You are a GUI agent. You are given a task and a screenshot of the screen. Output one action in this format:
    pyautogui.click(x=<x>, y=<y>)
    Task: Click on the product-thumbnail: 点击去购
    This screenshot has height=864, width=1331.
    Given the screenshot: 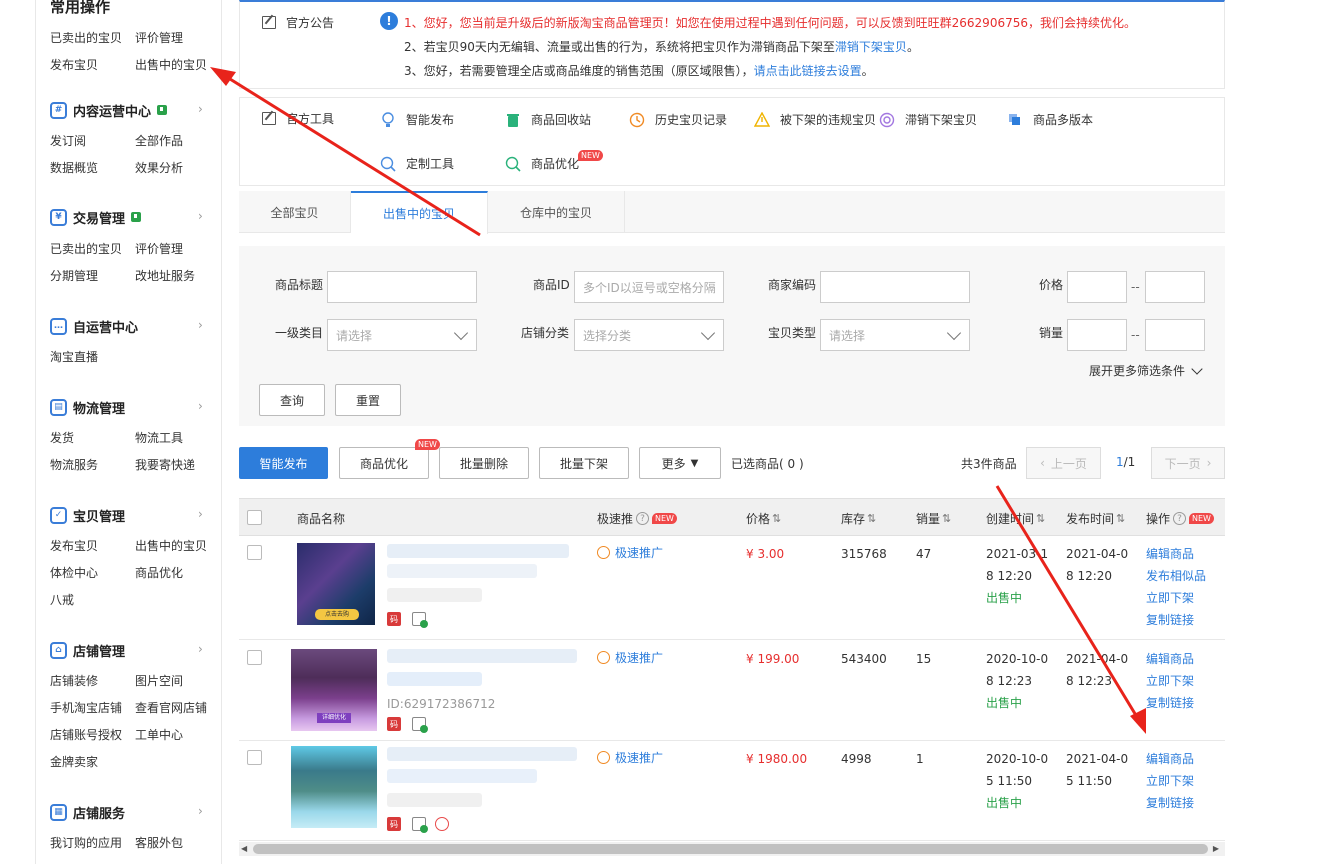 What is the action you would take?
    pyautogui.click(x=336, y=584)
    